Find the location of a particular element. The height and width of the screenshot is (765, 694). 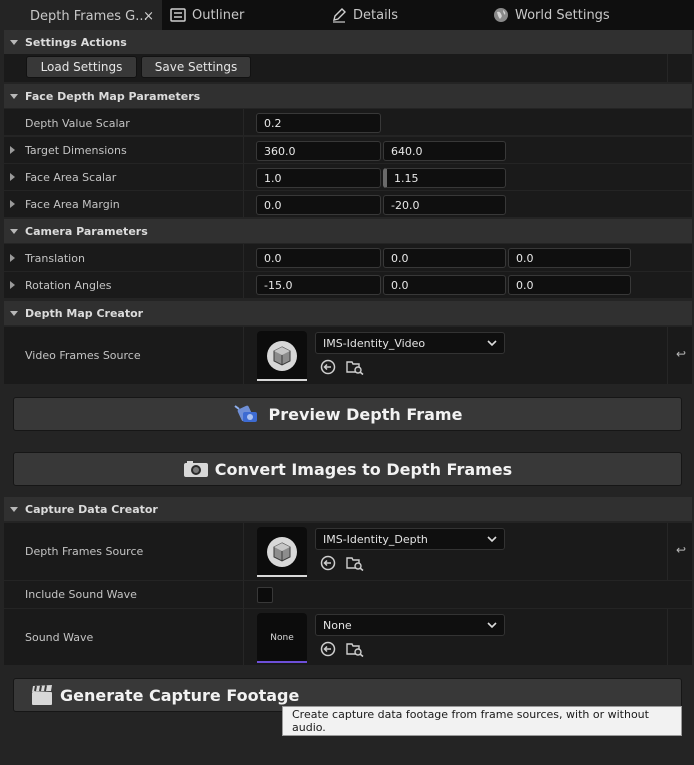

category-depth-map-creator: Depth Map Creator is located at coordinates (348, 313).